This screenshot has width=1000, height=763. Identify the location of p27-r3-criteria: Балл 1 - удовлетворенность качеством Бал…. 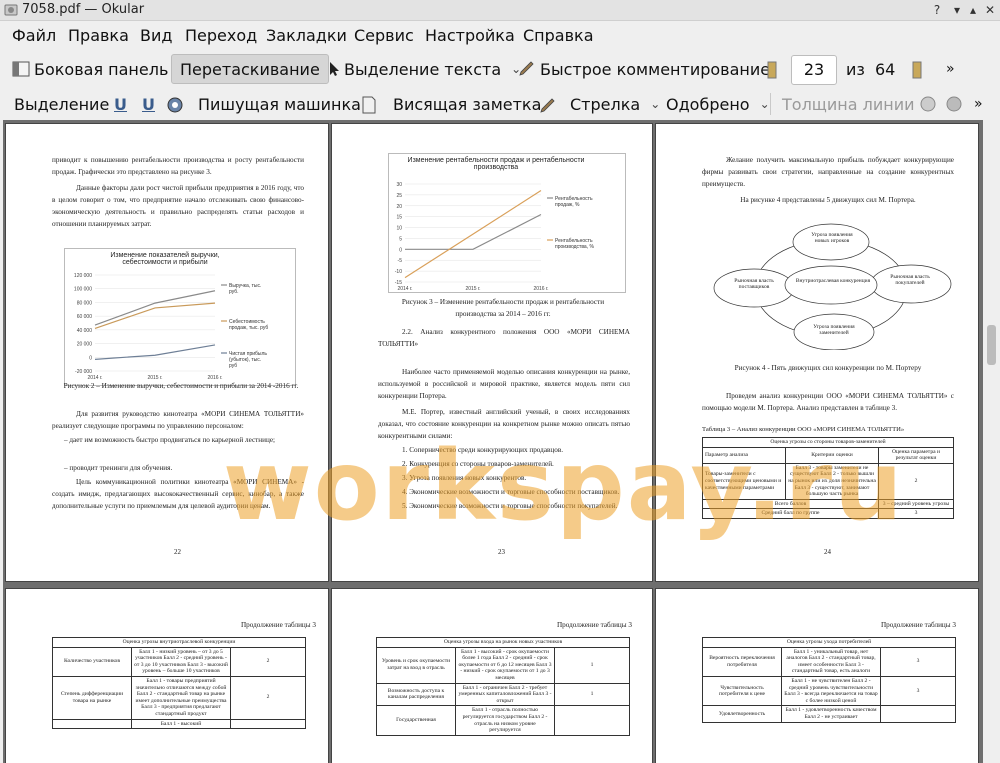
(831, 714).